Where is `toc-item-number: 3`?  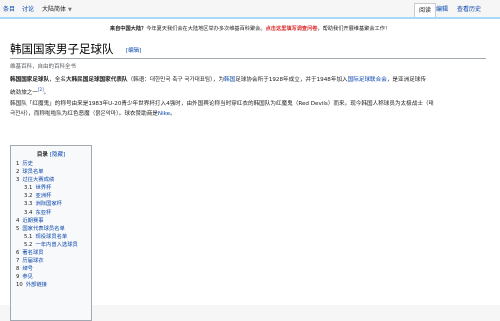
toc-item-number: 3 is located at coordinates (18, 180).